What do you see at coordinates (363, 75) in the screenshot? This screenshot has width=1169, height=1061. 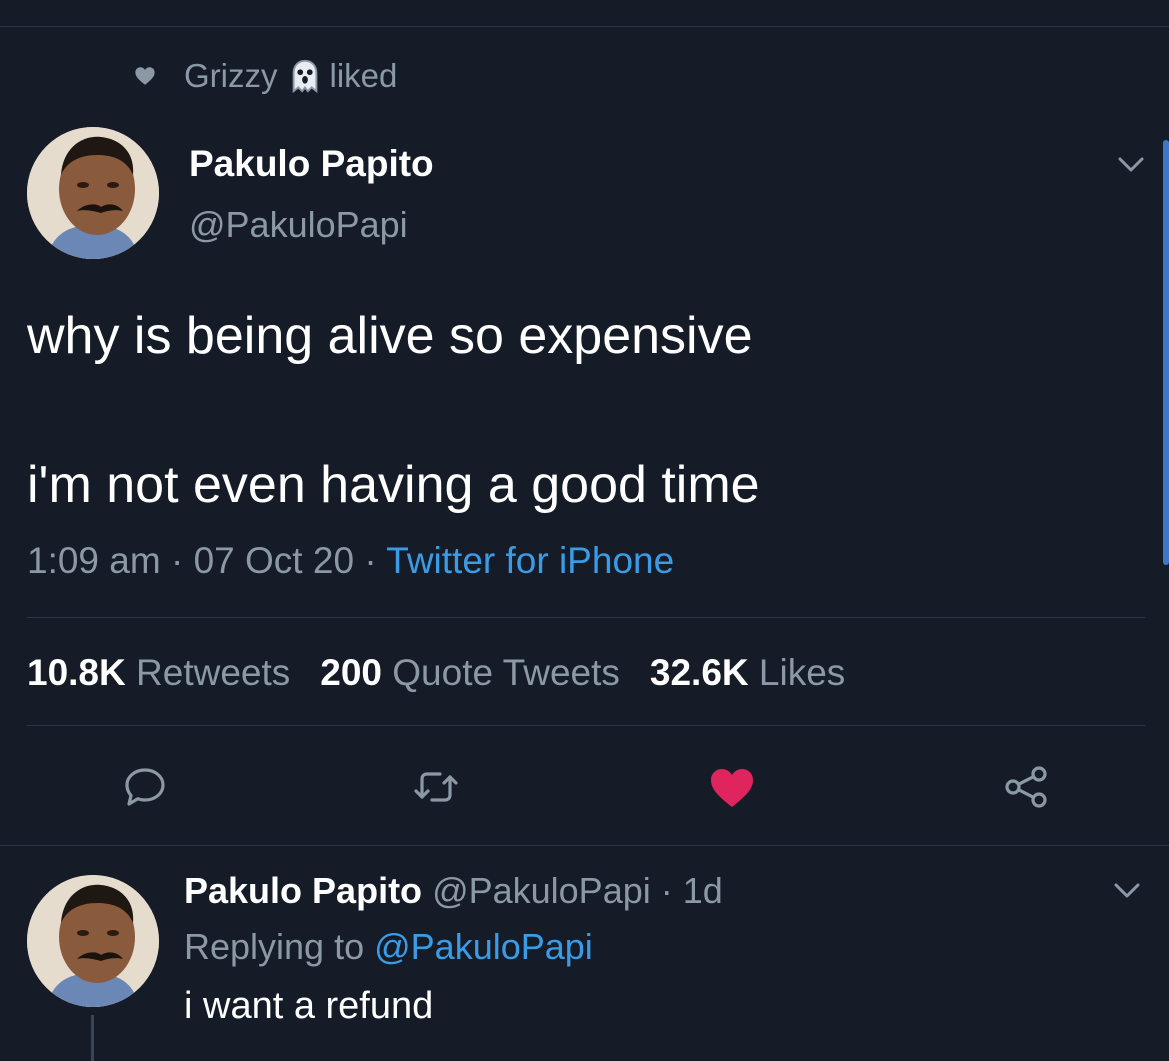 I see `social-context-action: liked` at bounding box center [363, 75].